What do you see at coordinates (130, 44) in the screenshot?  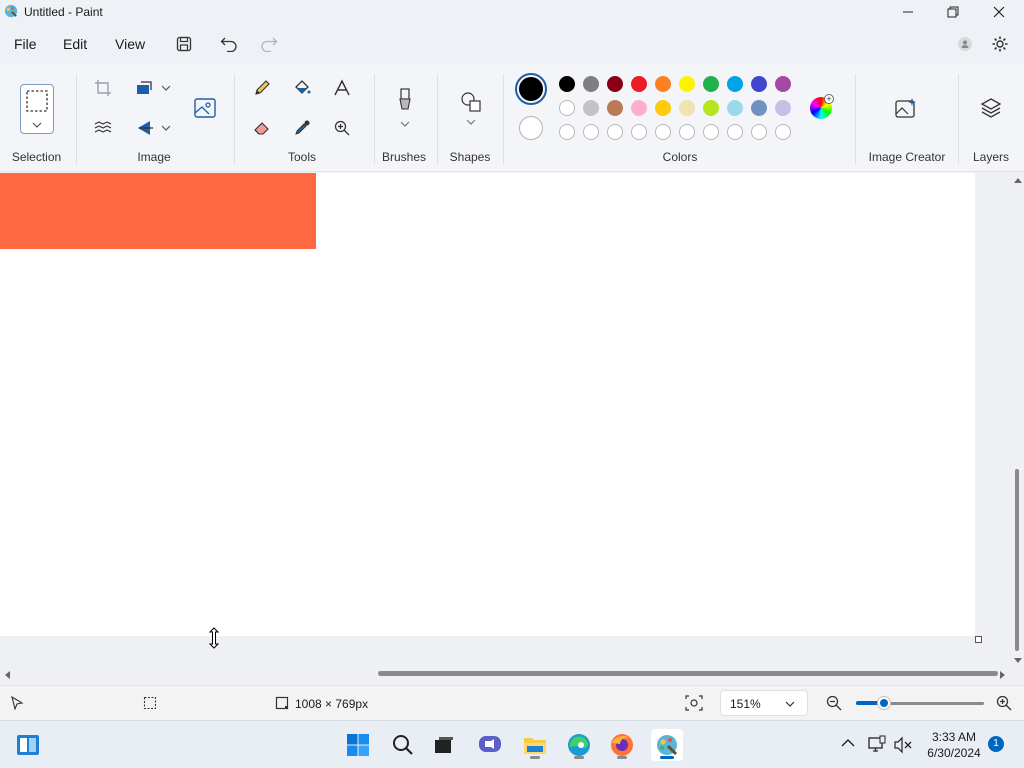 I see `menu-view: View` at bounding box center [130, 44].